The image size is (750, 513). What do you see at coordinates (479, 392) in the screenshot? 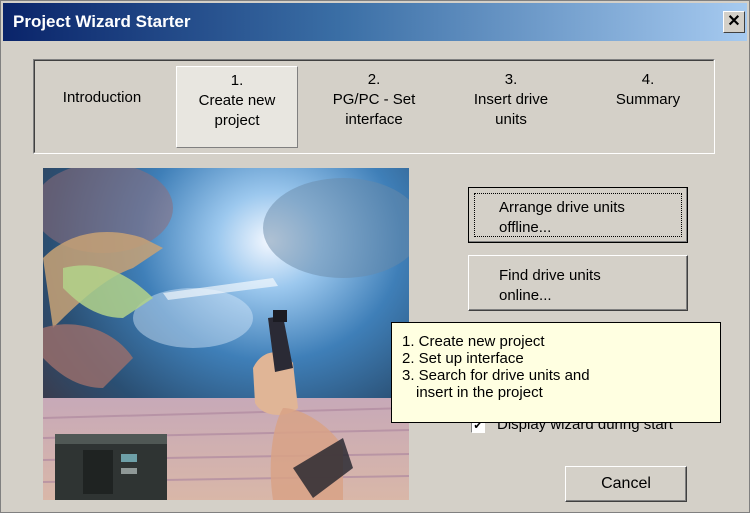
I see `tooltip-line: insert in the project` at bounding box center [479, 392].